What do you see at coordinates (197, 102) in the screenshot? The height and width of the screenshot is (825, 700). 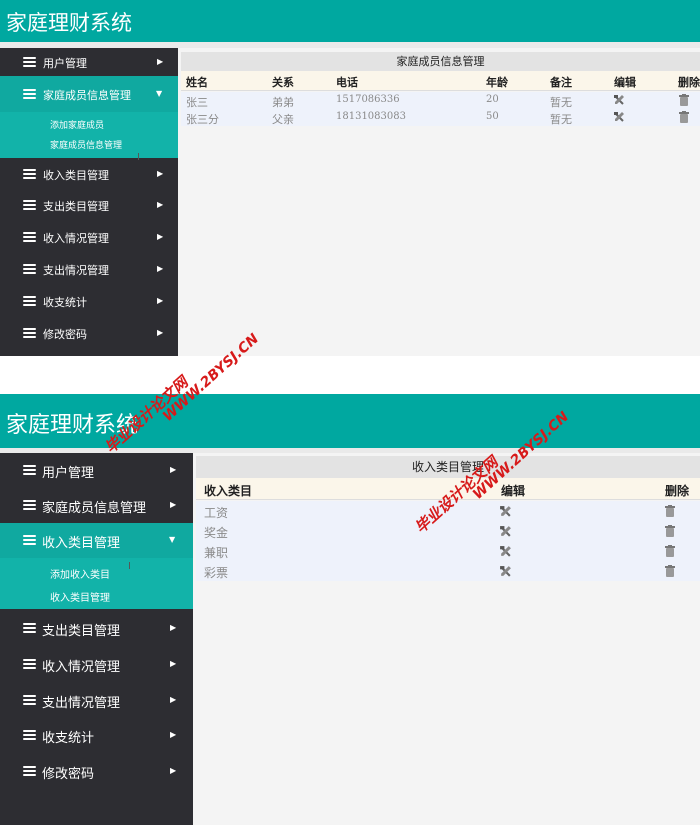 I see `cell-name: 张三` at bounding box center [197, 102].